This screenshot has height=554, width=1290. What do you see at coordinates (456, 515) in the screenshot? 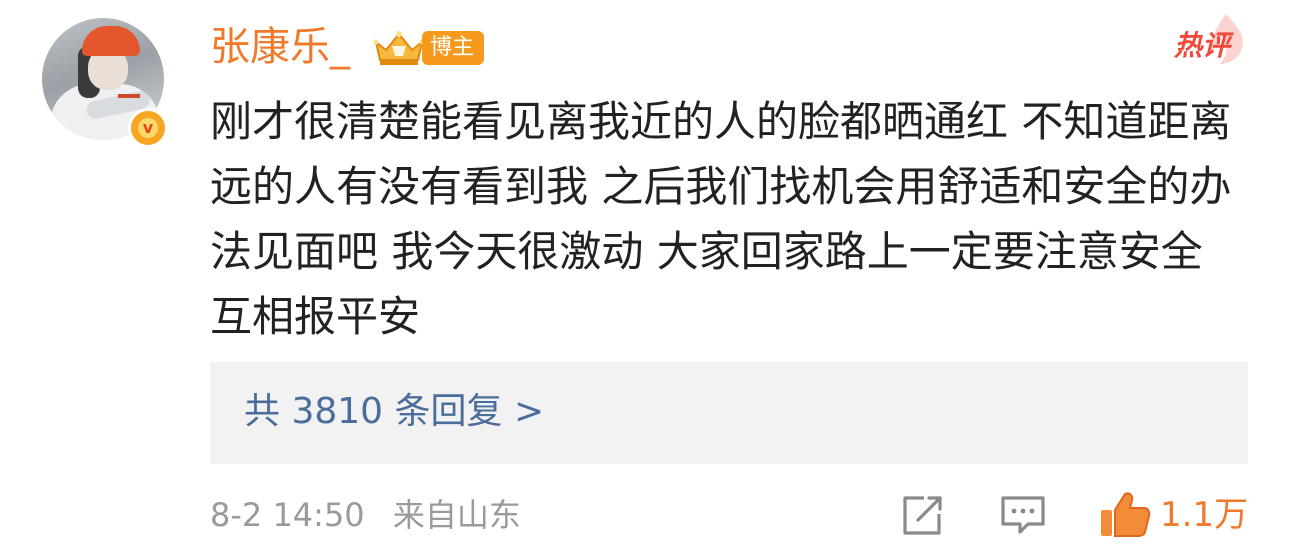
I see `comment-location: 来自山东` at bounding box center [456, 515].